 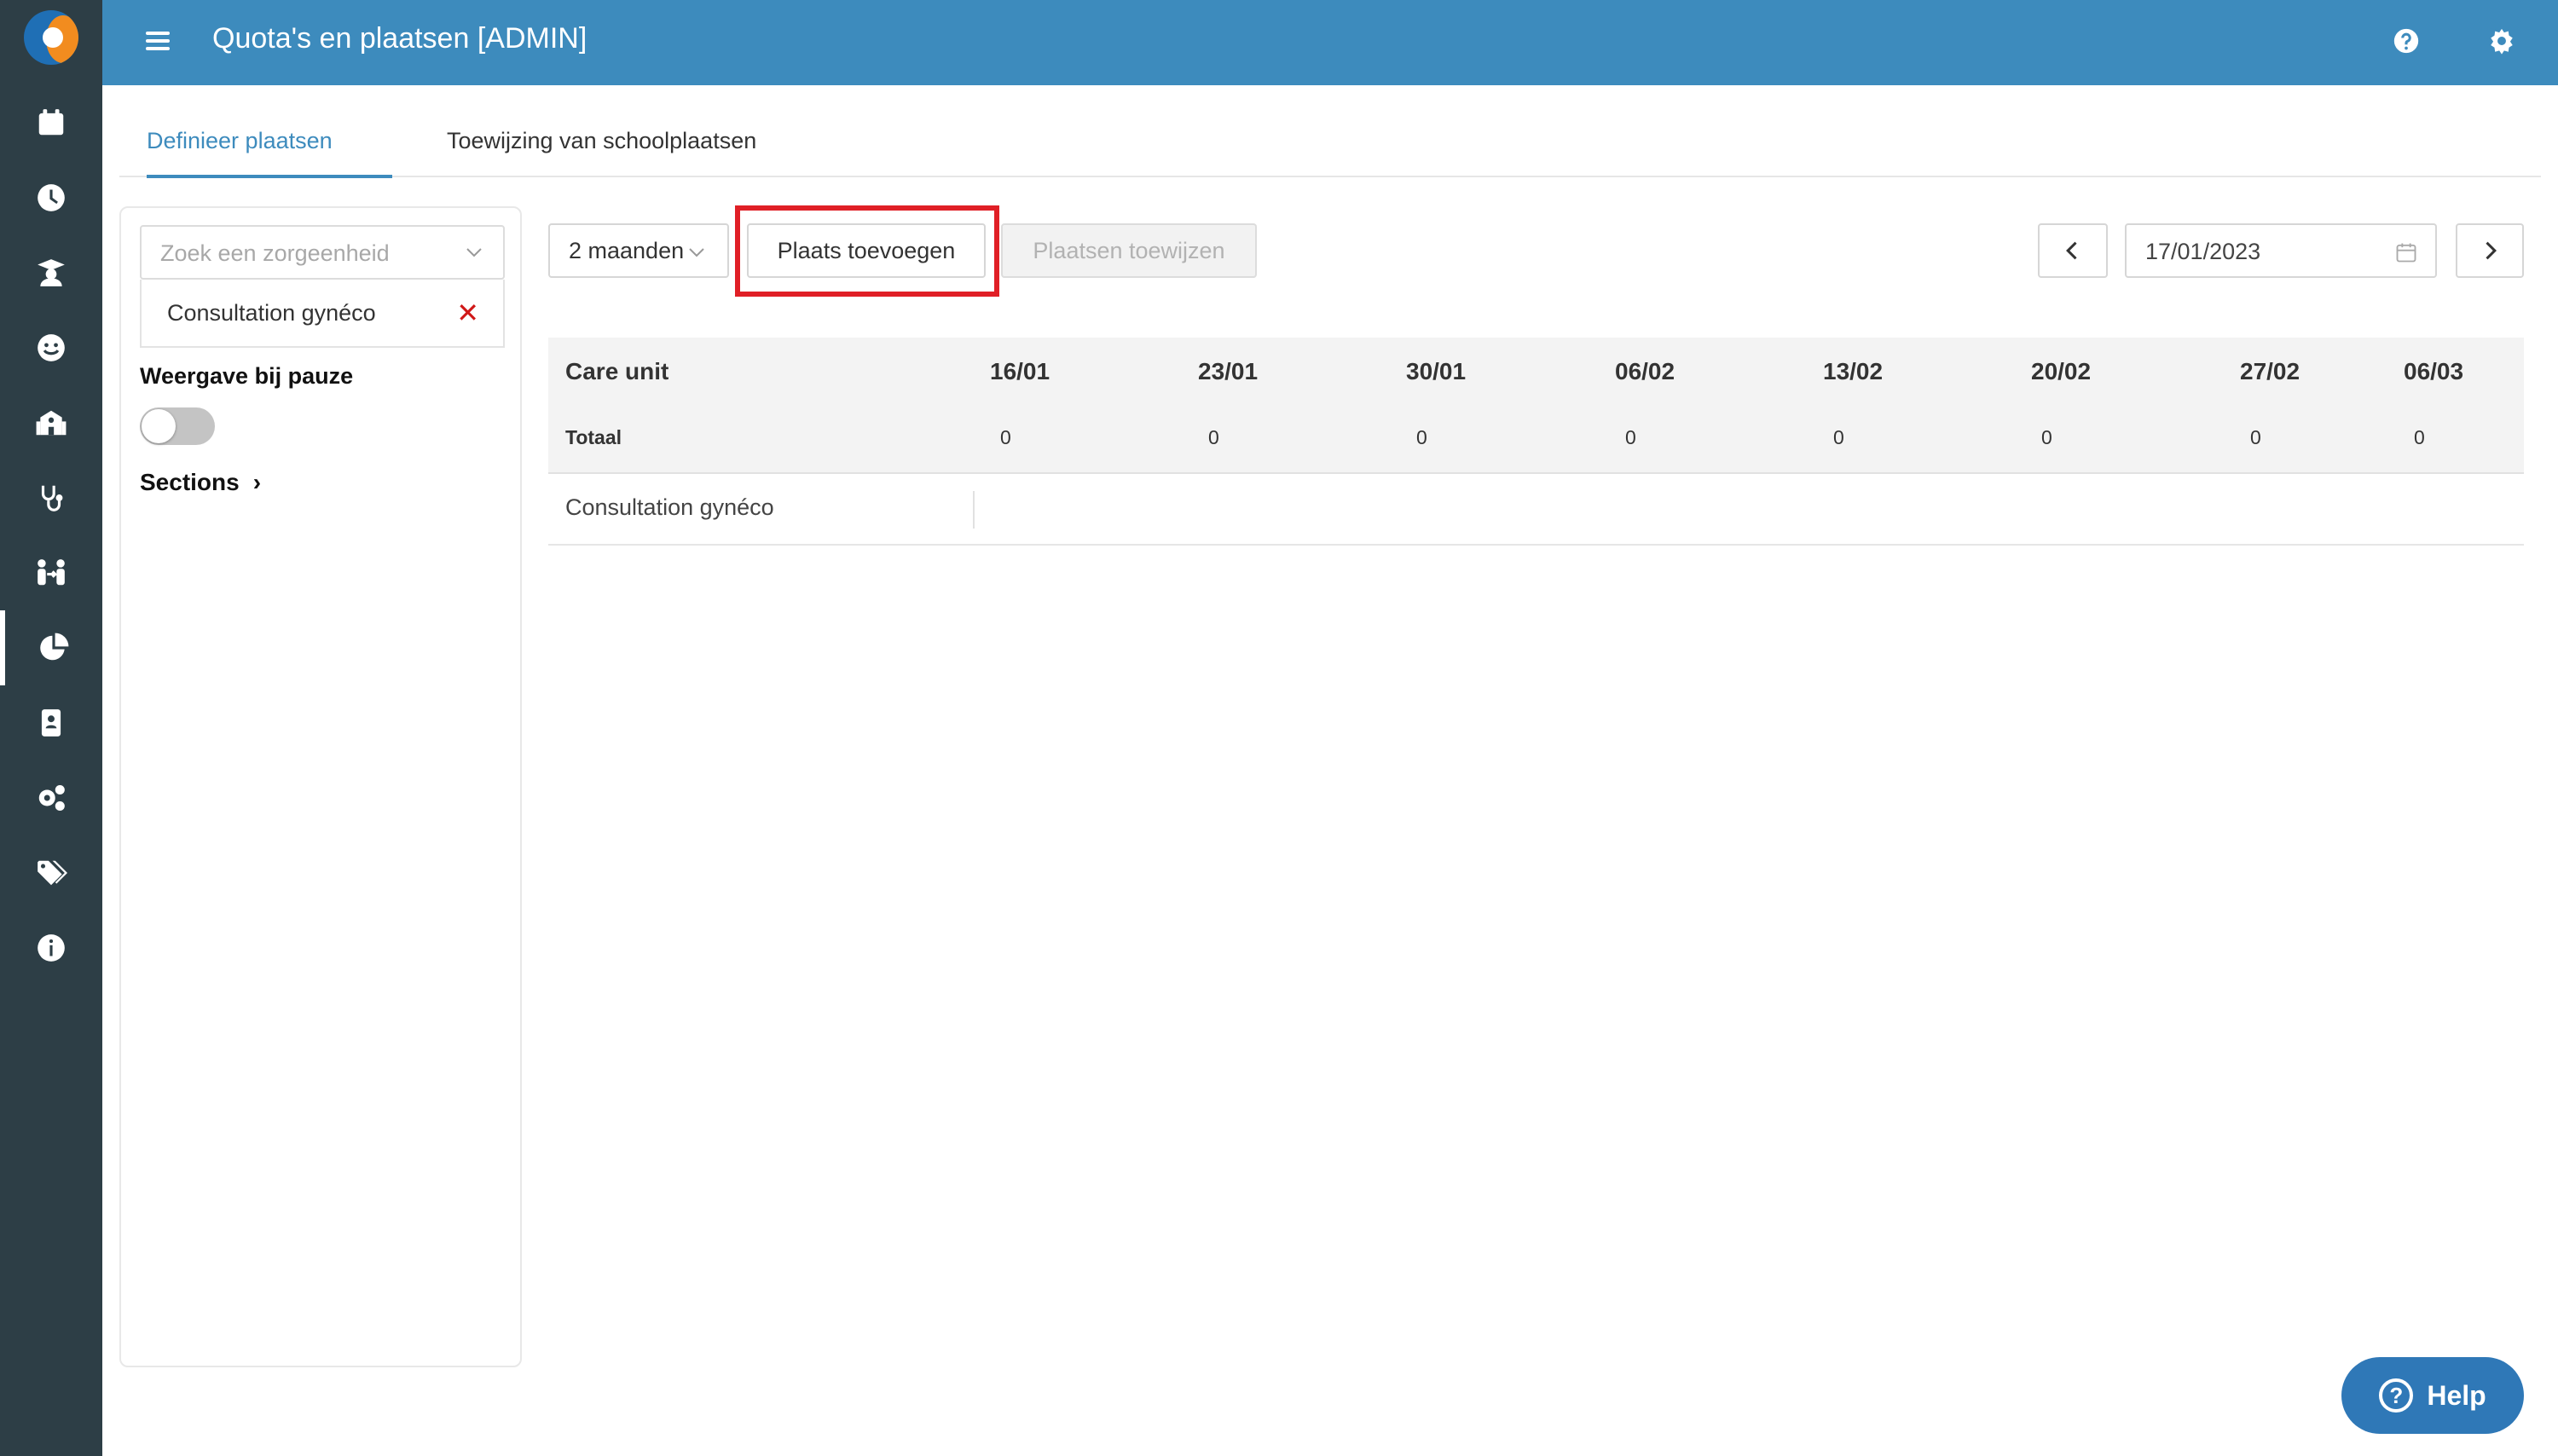 I want to click on stethoscope-icon, so click(x=52, y=498).